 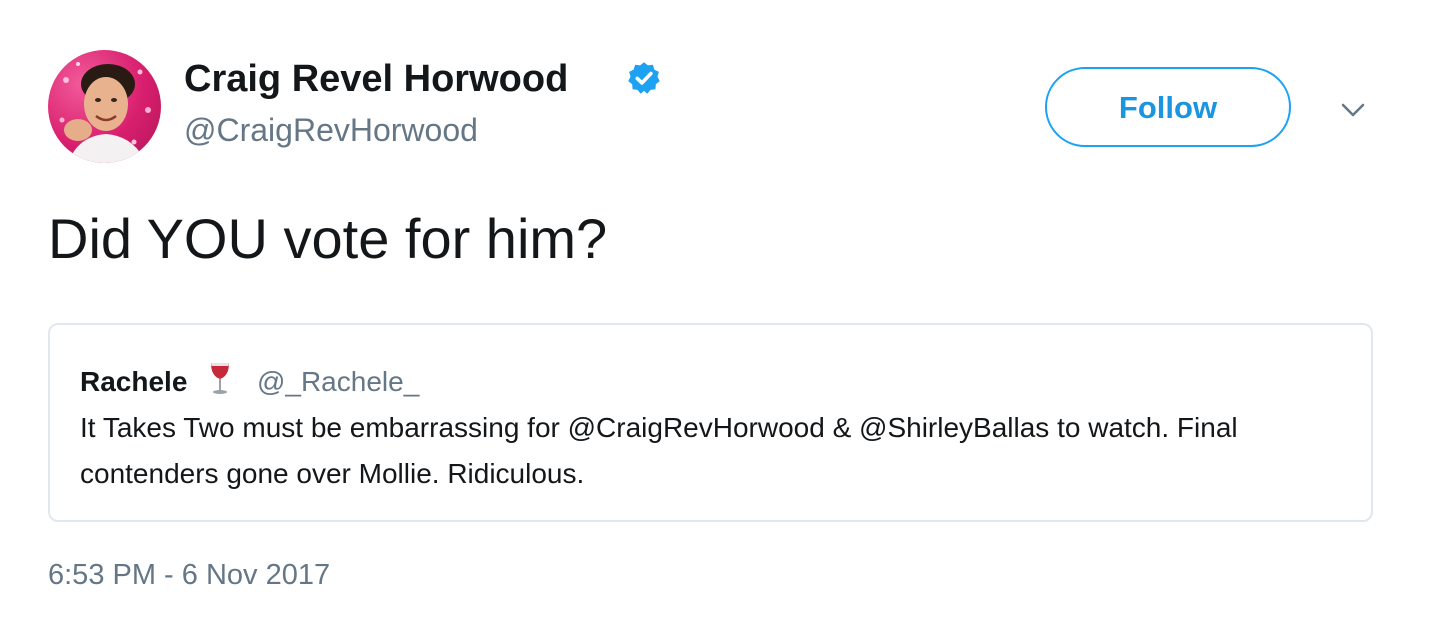 I want to click on tweet-text: Did YOU vote for him?, so click(x=328, y=238).